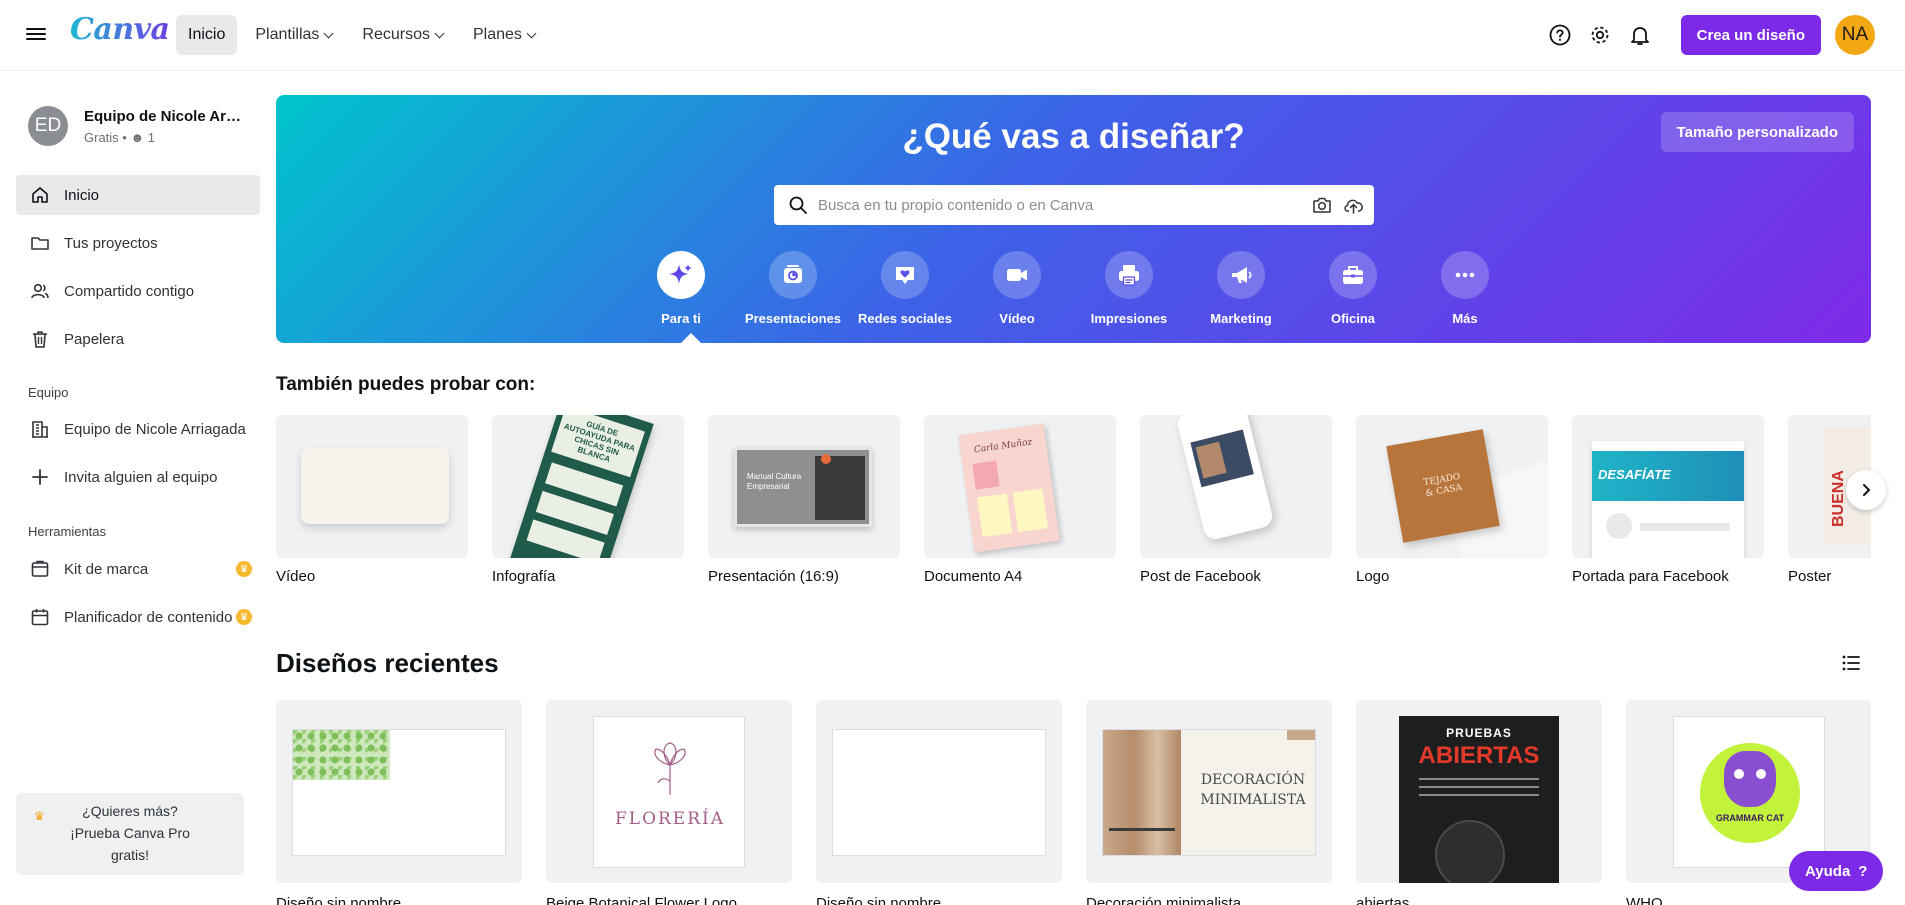 The height and width of the screenshot is (905, 1905). What do you see at coordinates (141, 477) in the screenshot?
I see `sidebar-item-label: Invita alguien al equipo` at bounding box center [141, 477].